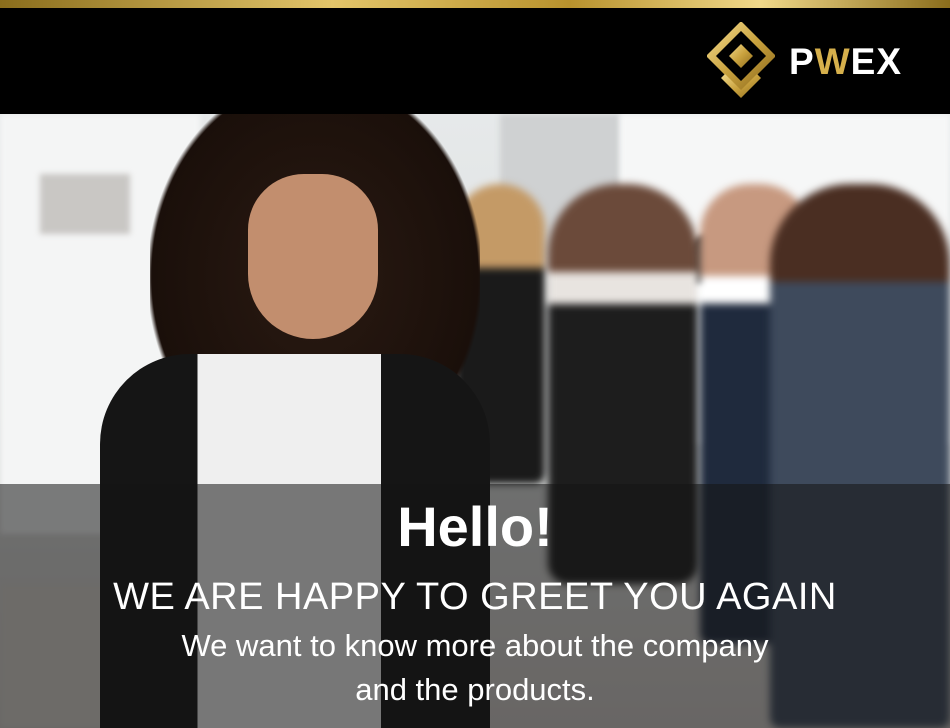  Describe the element at coordinates (475, 645) in the screenshot. I see `subline-1: We want to know more about the company` at that location.